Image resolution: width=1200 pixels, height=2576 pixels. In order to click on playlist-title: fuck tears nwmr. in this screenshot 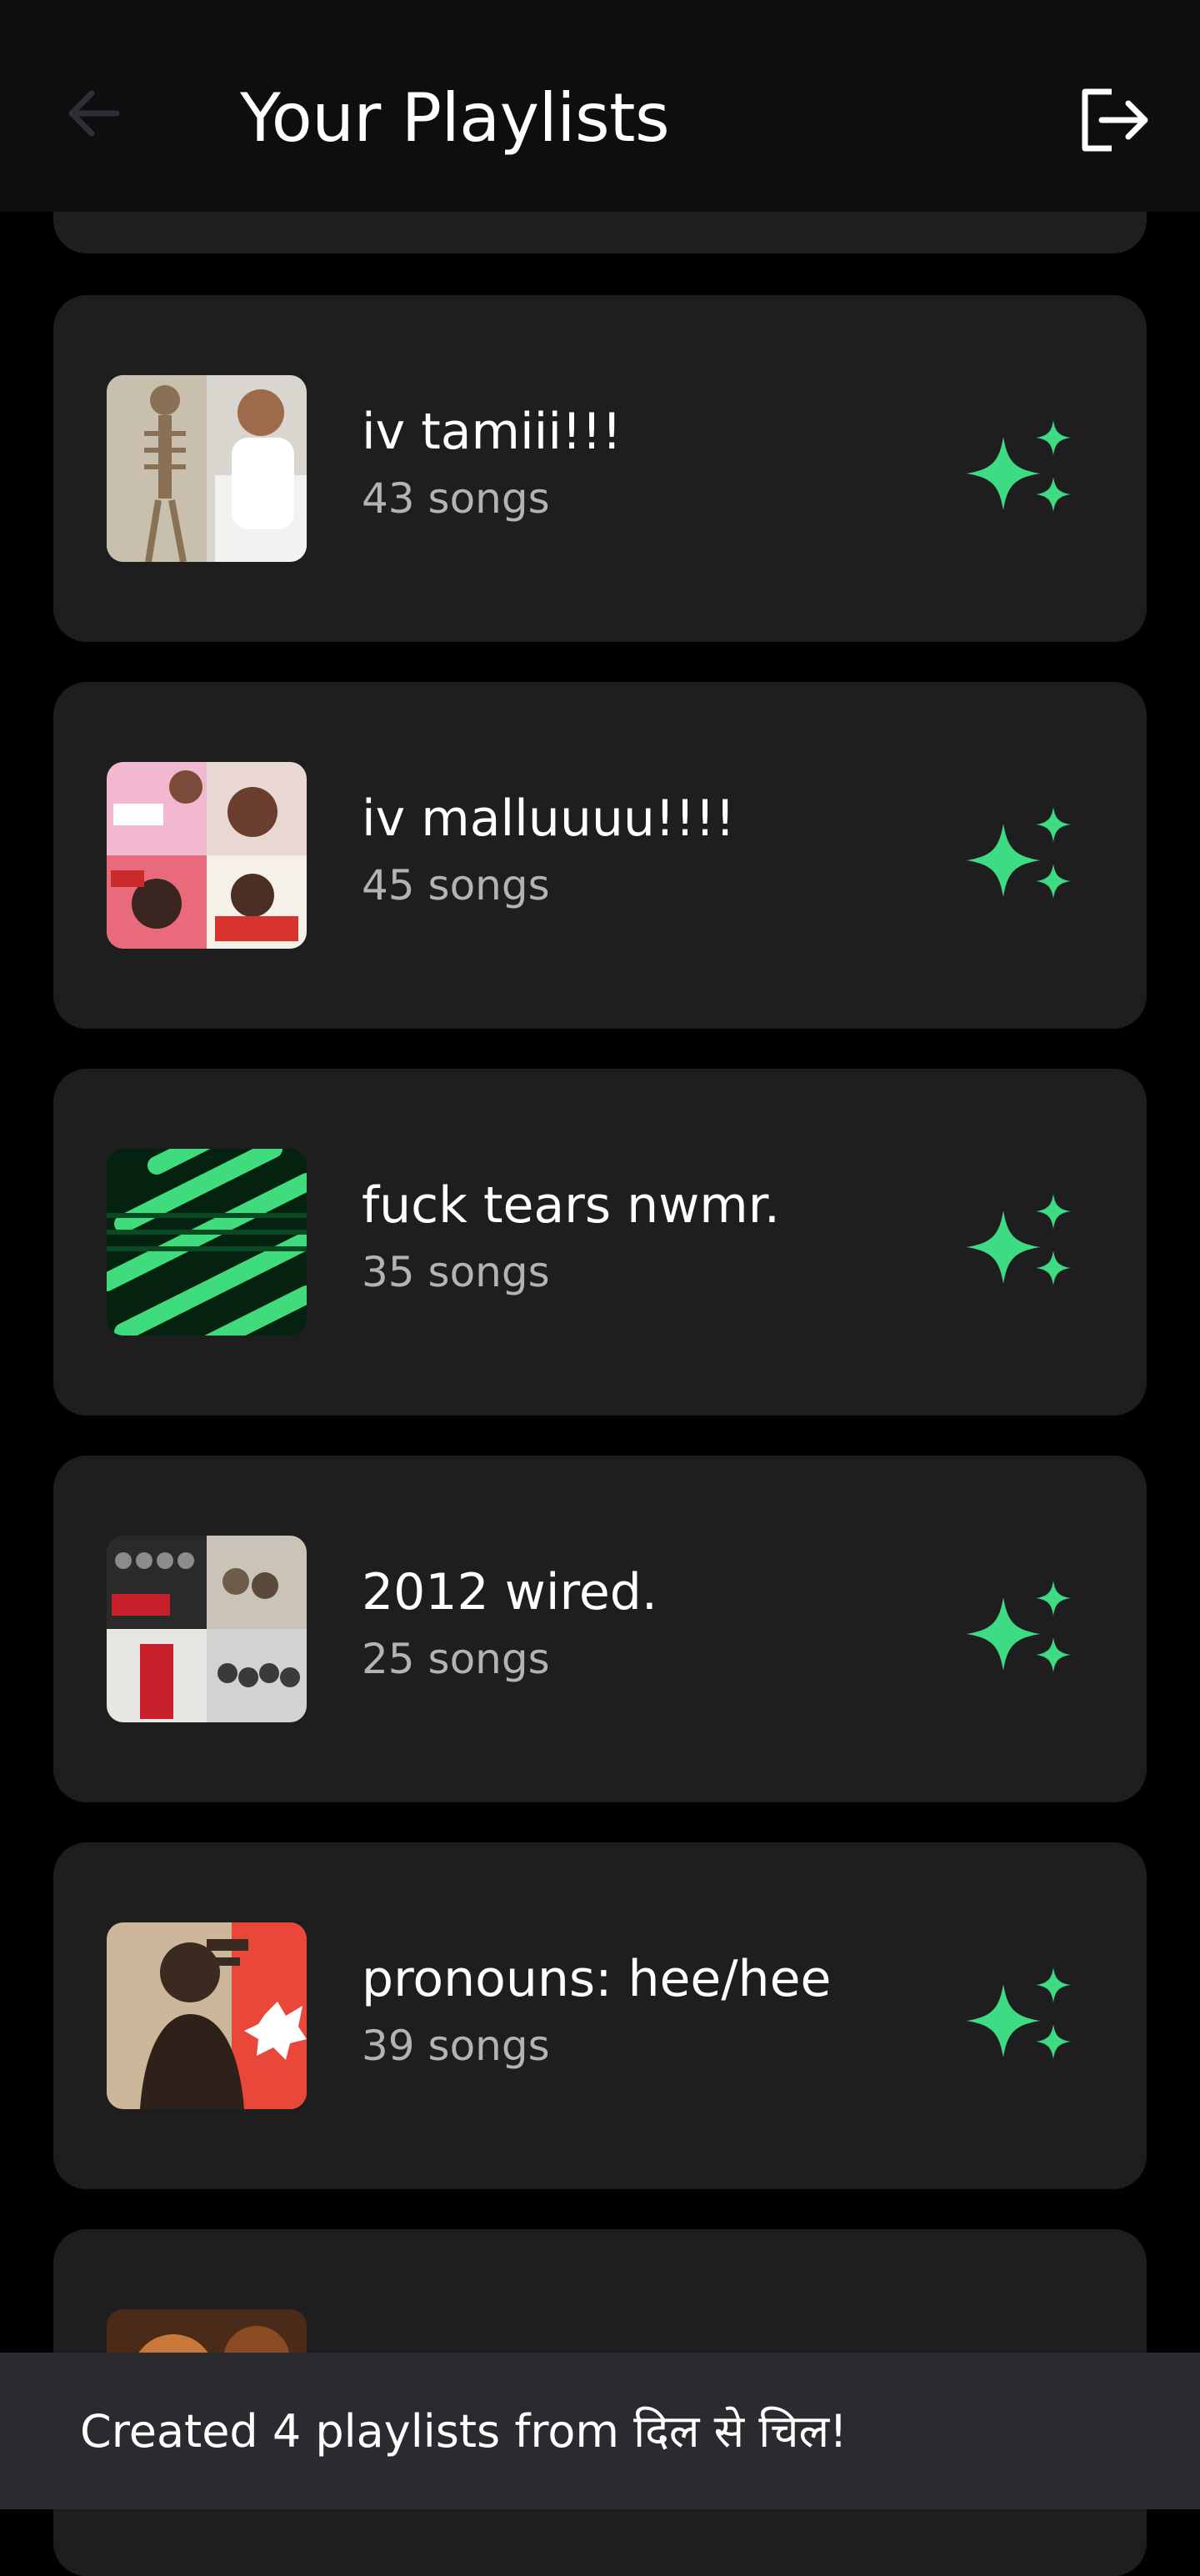, I will do `click(571, 1205)`.